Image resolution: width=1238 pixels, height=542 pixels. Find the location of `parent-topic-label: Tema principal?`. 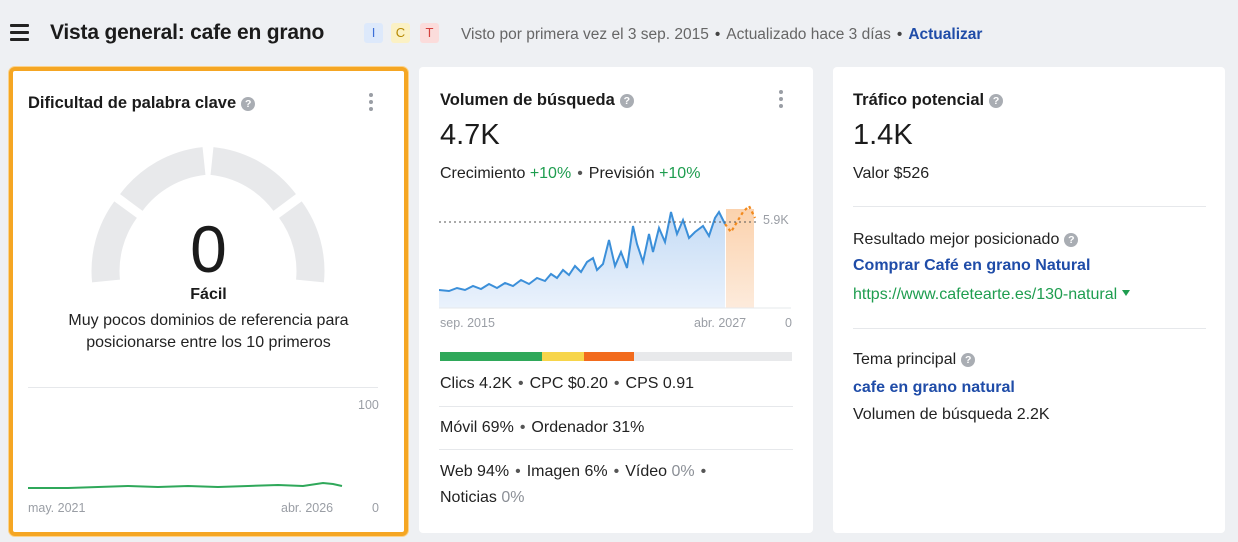

parent-topic-label: Tema principal? is located at coordinates (914, 360).